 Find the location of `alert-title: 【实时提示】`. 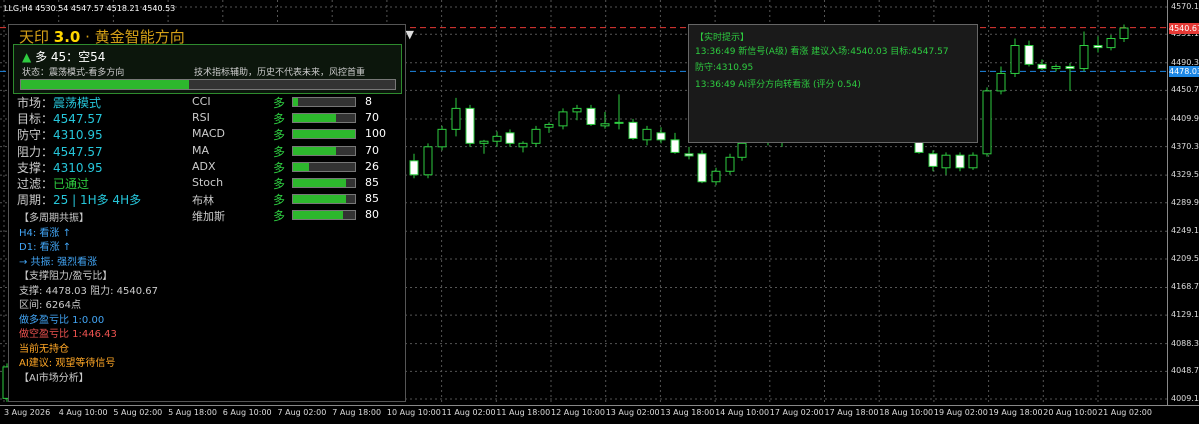

alert-title: 【实时提示】 is located at coordinates (722, 38).